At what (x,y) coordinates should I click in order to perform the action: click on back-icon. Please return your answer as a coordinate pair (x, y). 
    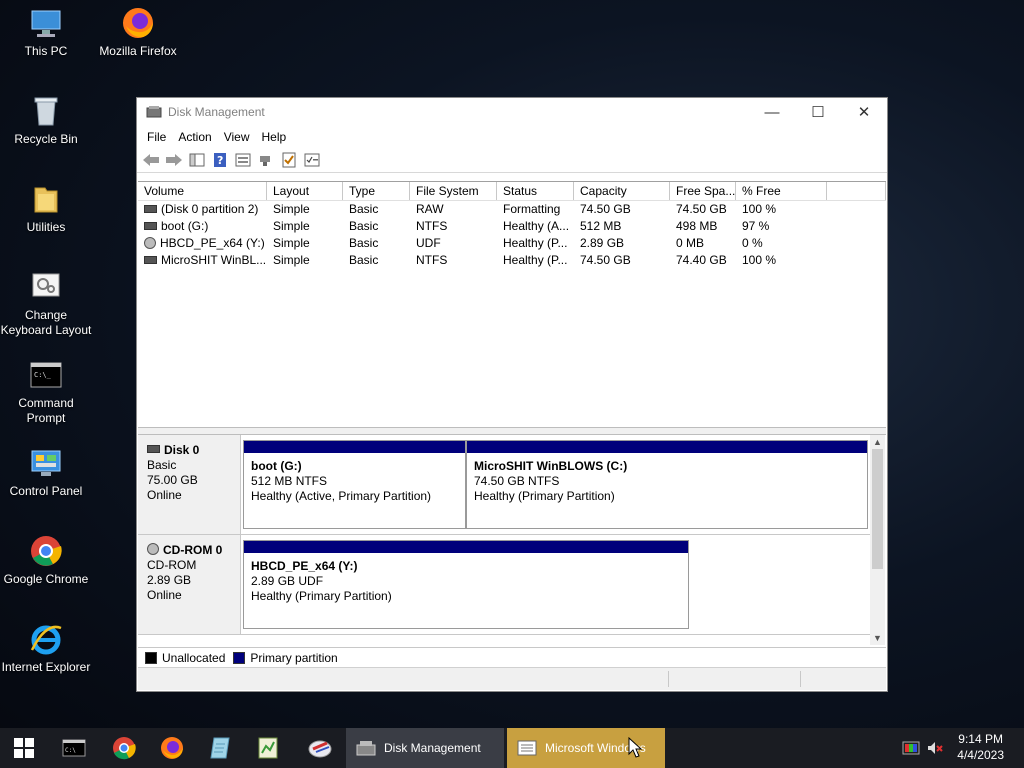
    Looking at the image, I should click on (151, 160).